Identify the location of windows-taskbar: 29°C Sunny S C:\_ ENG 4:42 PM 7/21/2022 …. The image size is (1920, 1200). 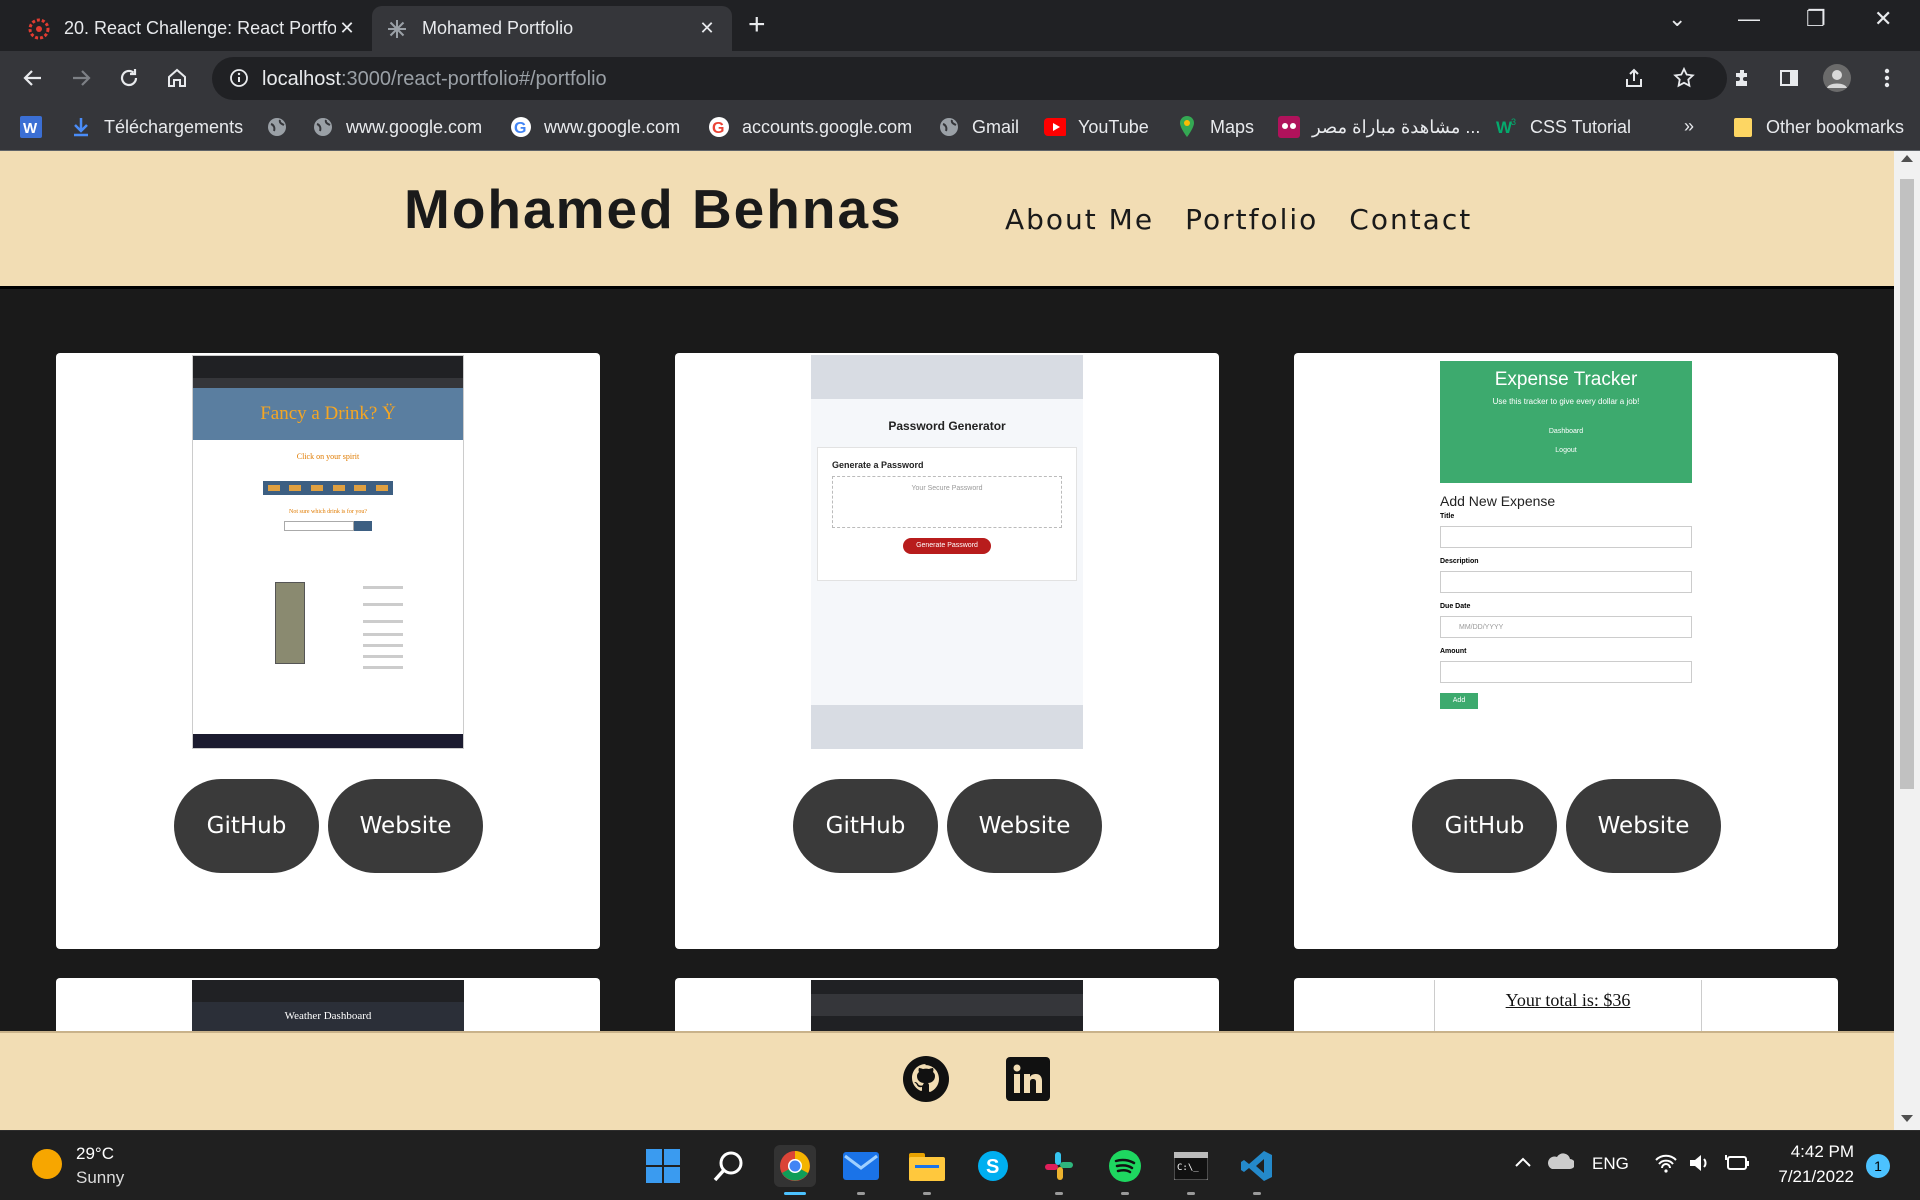
(960, 1165).